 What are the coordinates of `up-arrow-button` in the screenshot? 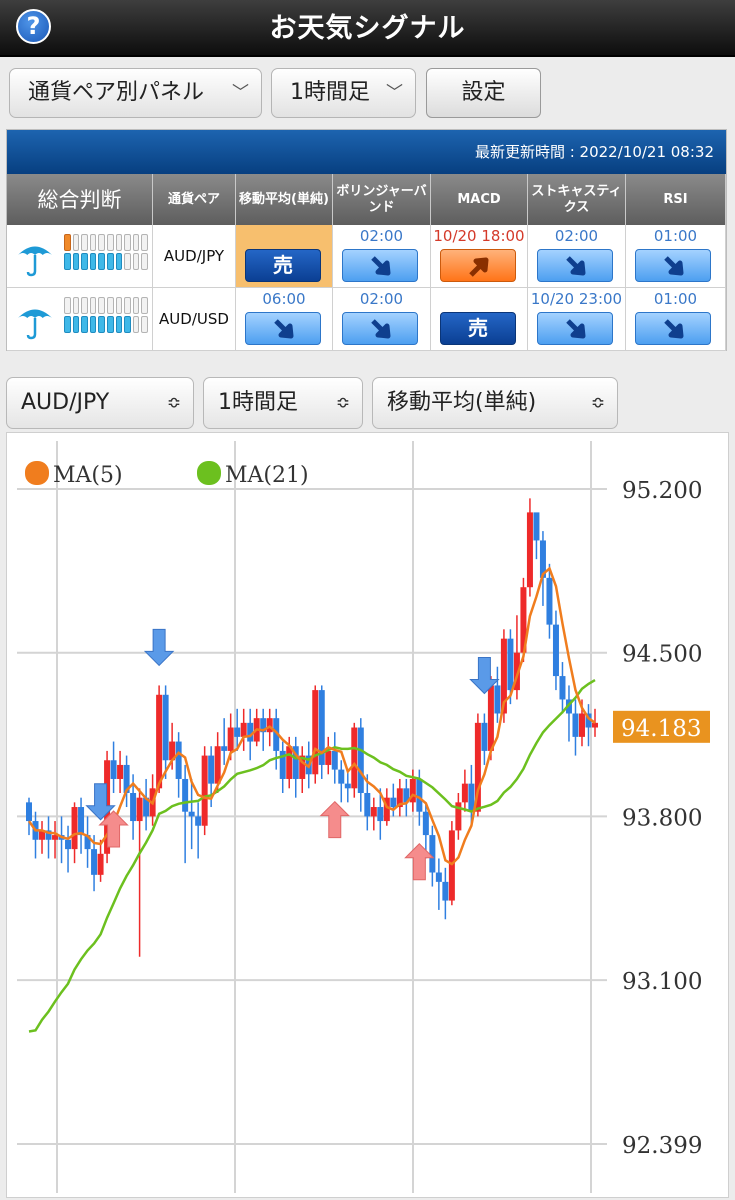 It's located at (478, 265).